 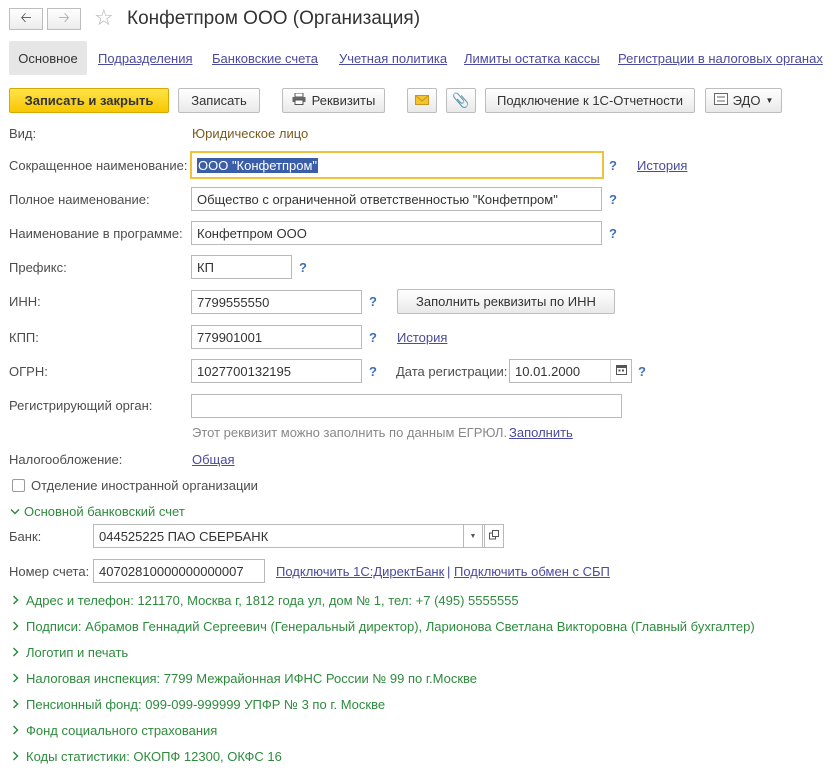 I want to click on calendar-button, so click(x=620, y=371).